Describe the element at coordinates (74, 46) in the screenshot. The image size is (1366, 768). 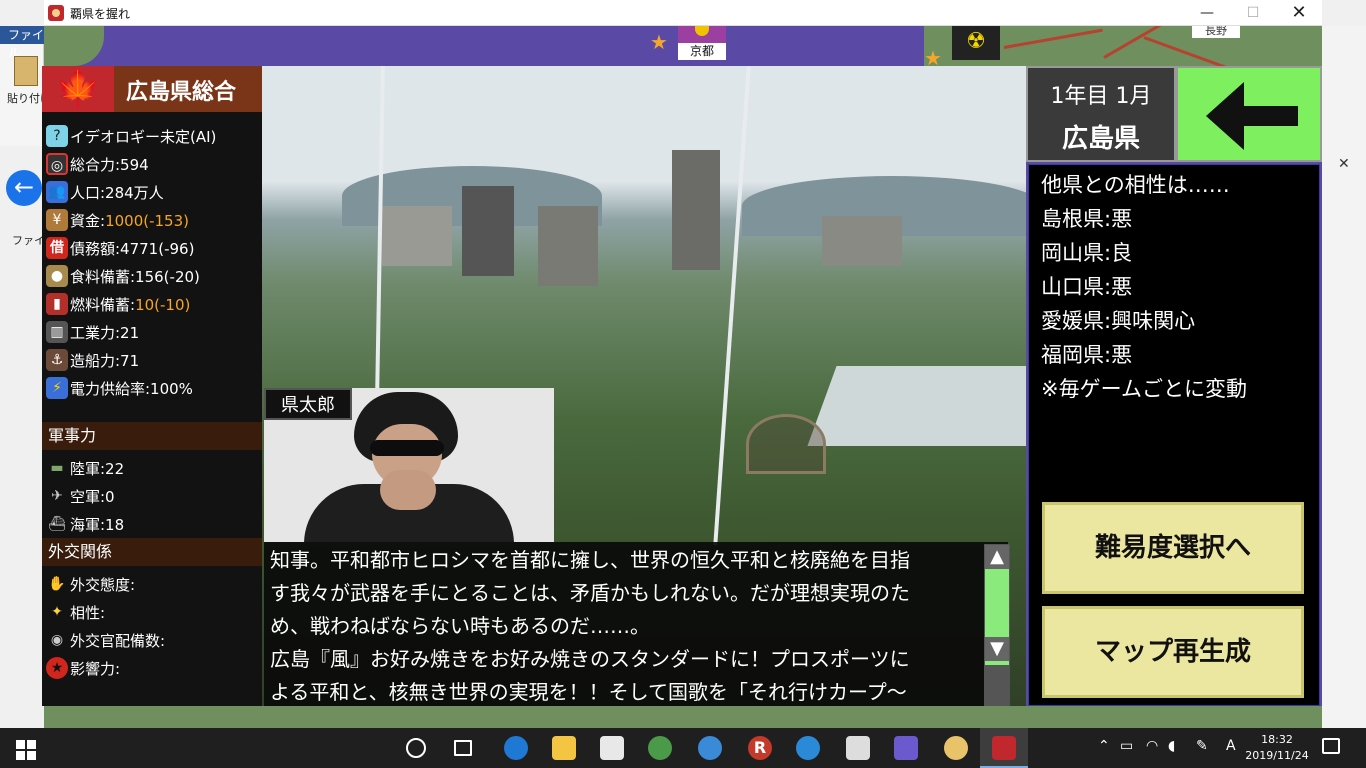
I see `map-land` at that location.